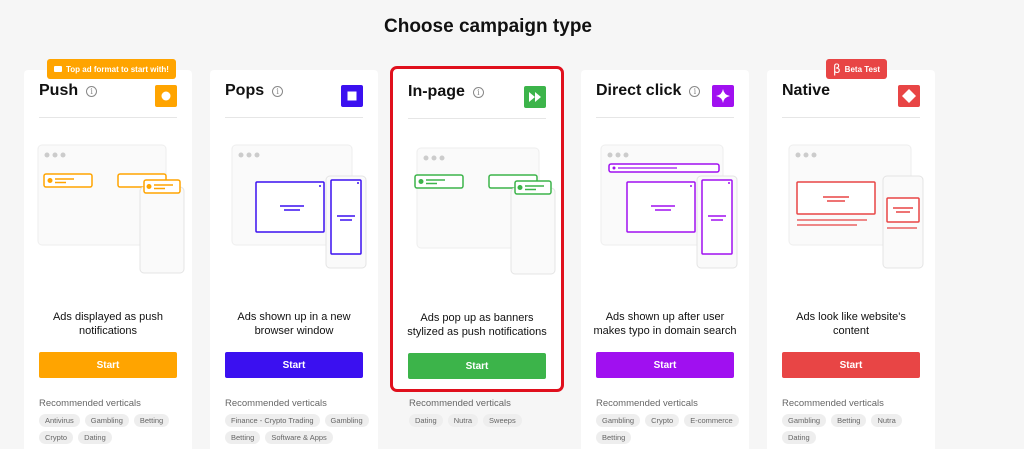 The width and height of the screenshot is (1024, 449). I want to click on card-description: Ads look like website's content, so click(851, 324).